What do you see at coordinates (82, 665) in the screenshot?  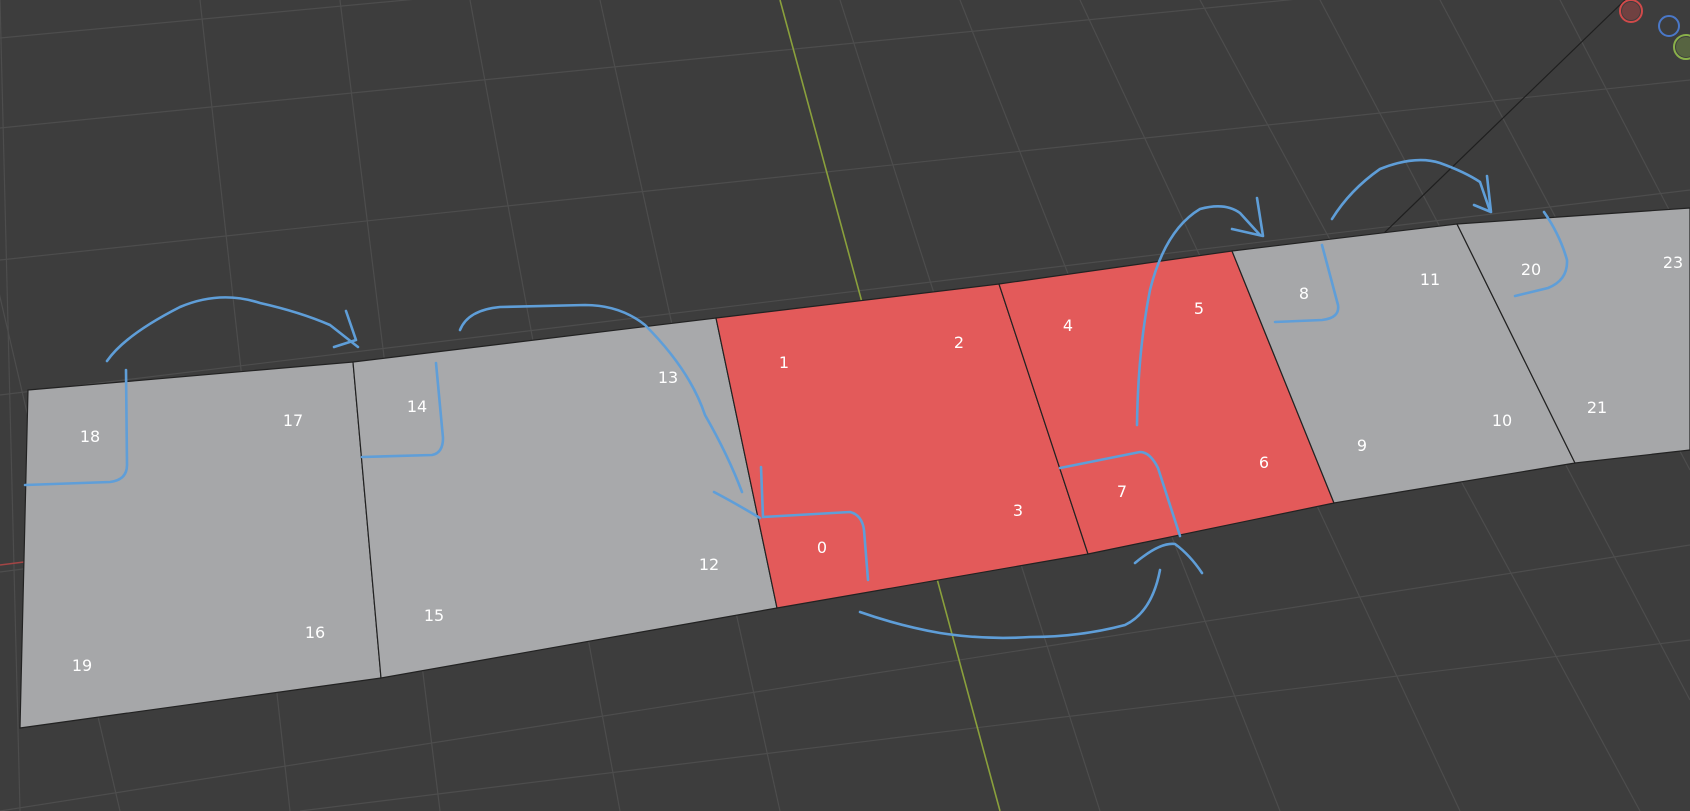 I see `vertex-label-19: 19` at bounding box center [82, 665].